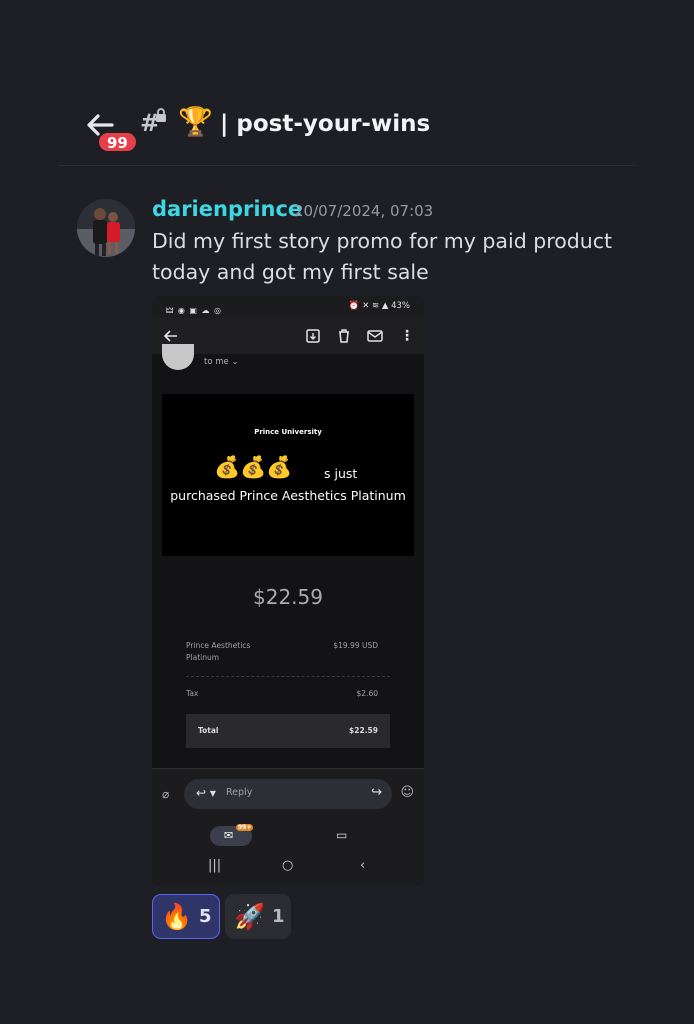 This screenshot has height=1024, width=694. I want to click on envelope-icon: ✉, so click(229, 835).